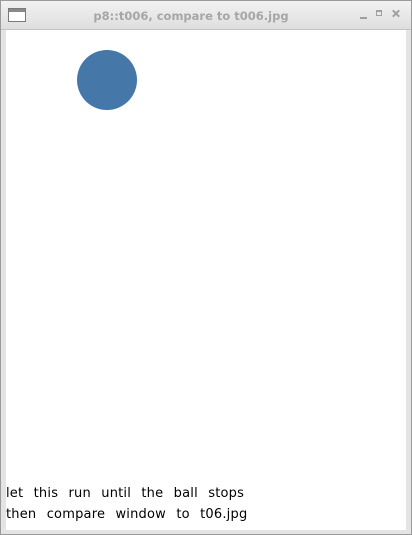  What do you see at coordinates (364, 14) in the screenshot?
I see `minimize-icon` at bounding box center [364, 14].